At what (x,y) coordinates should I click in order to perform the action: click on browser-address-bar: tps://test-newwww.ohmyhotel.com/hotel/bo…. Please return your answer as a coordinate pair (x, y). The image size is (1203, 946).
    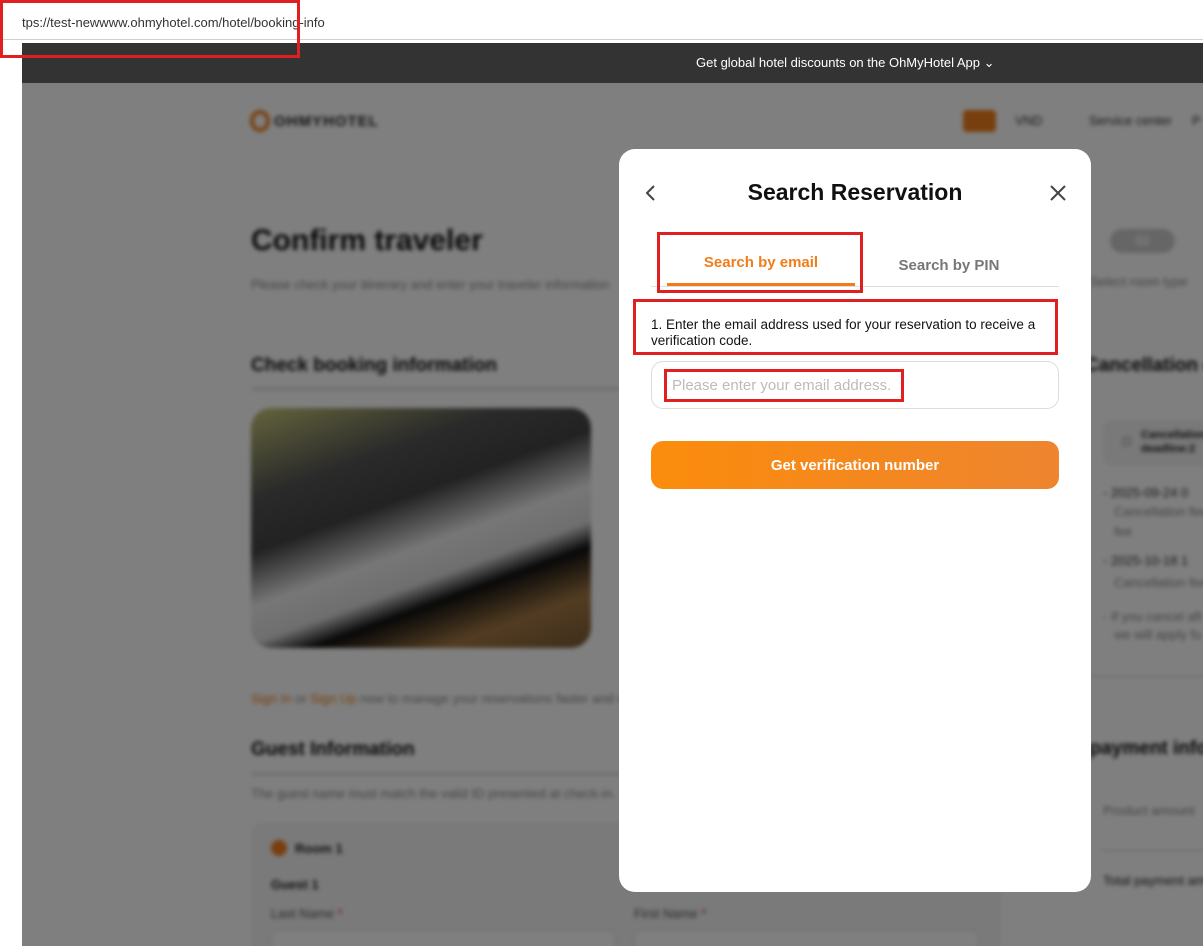
    Looking at the image, I should click on (601, 20).